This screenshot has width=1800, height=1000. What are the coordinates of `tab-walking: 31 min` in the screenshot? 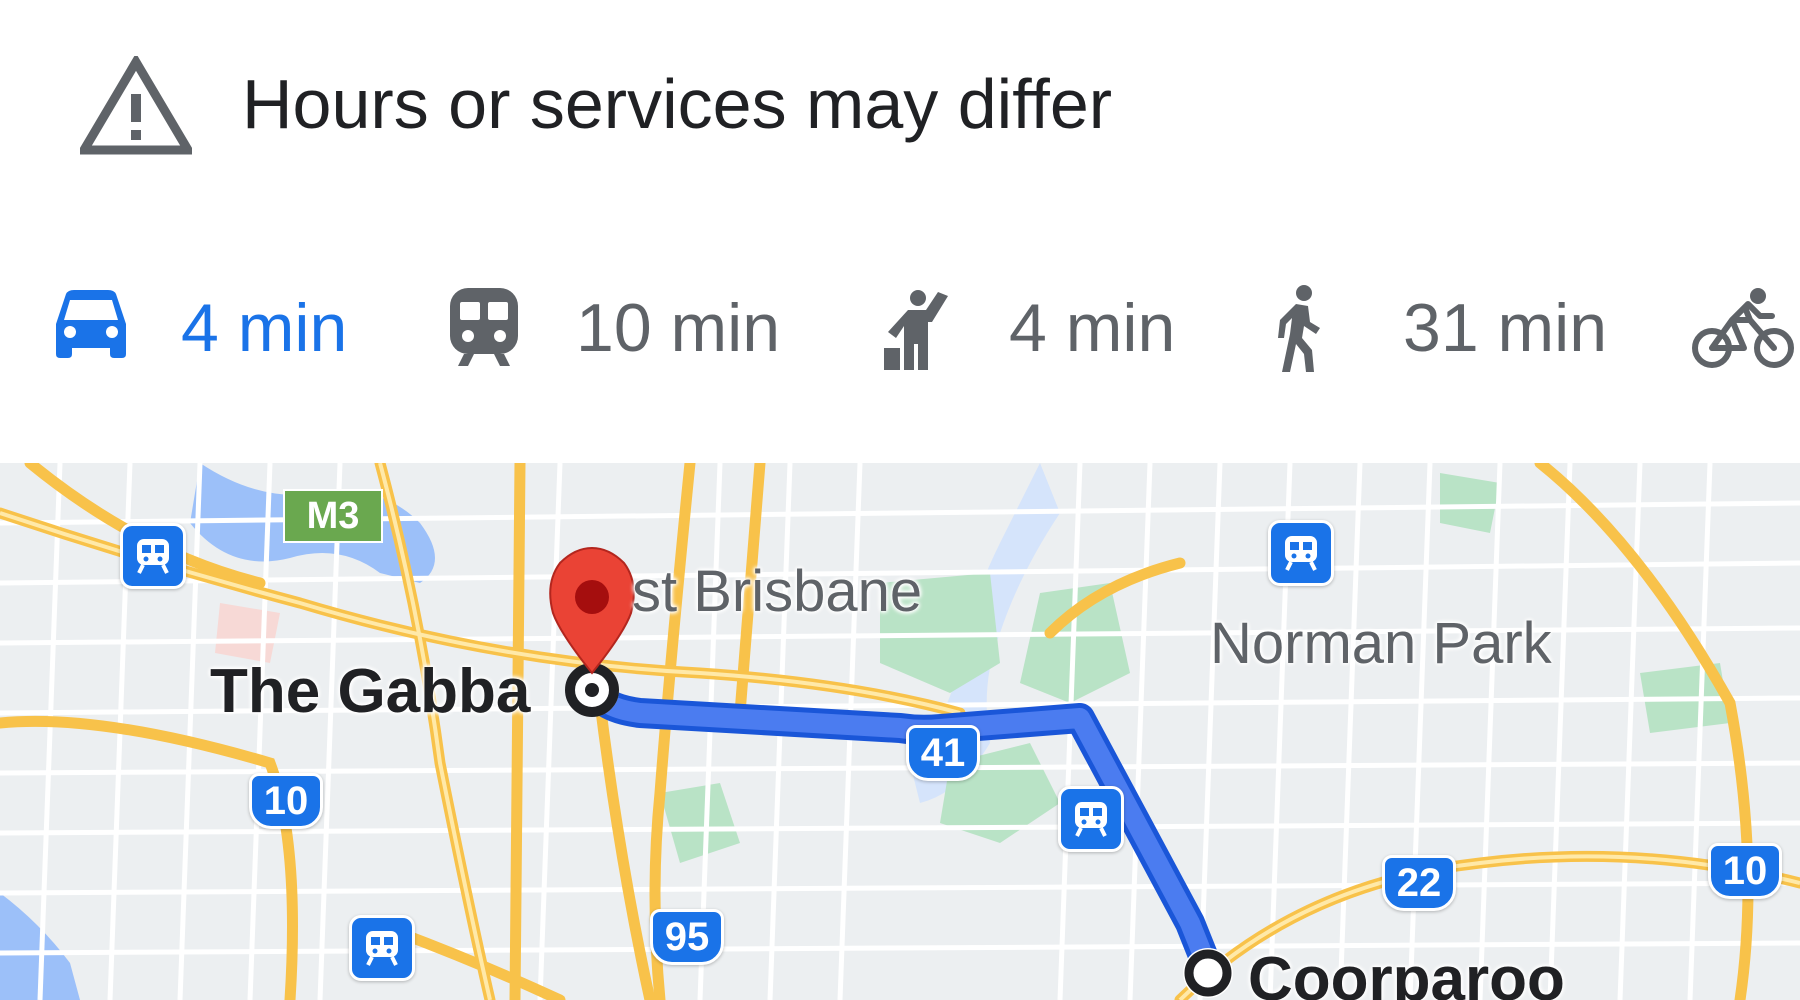 It's located at (1450, 358).